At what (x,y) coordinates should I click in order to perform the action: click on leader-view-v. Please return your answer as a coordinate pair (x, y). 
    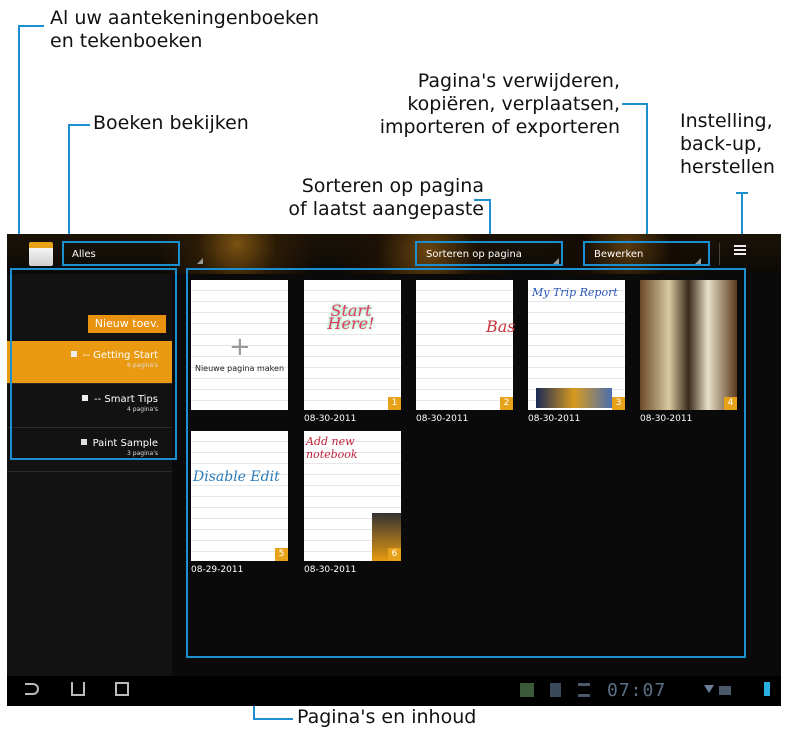
    Looking at the image, I should click on (69, 183).